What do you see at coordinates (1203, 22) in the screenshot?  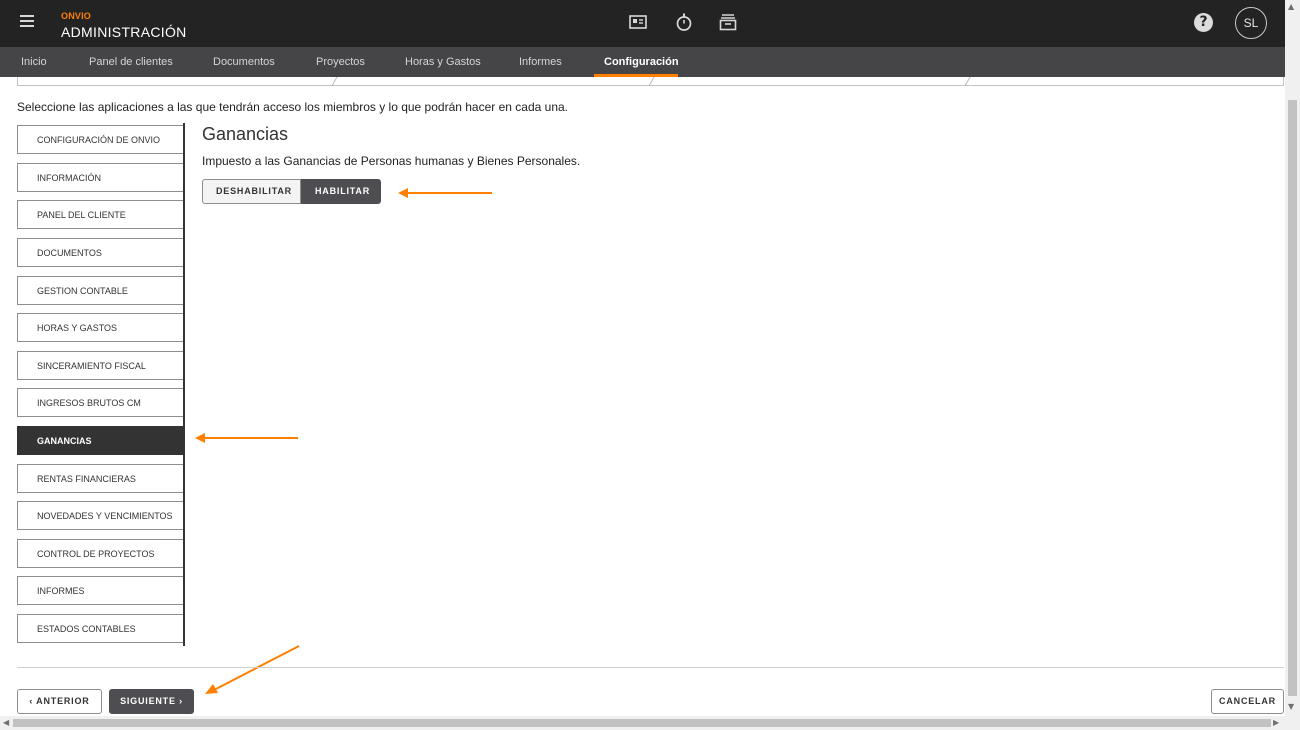 I see `help-icon: ?` at bounding box center [1203, 22].